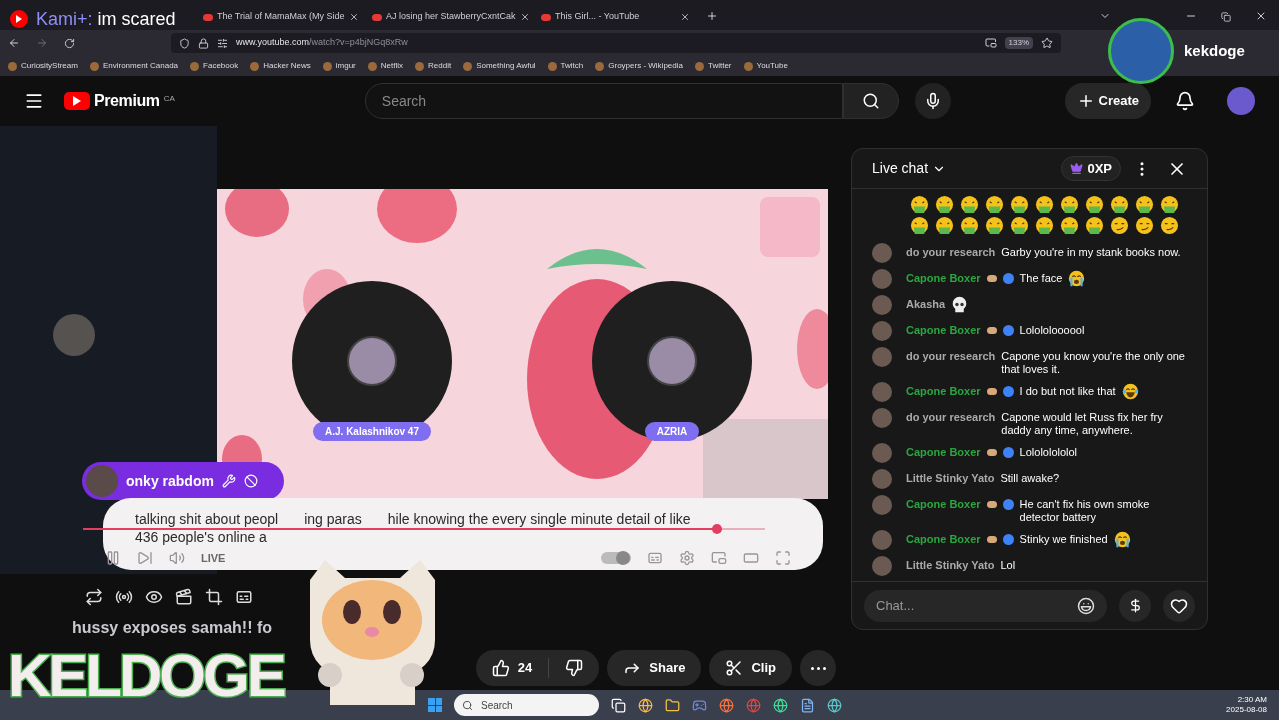 The image size is (1279, 720). I want to click on chat-author: Little Stinky Yato, so click(950, 478).